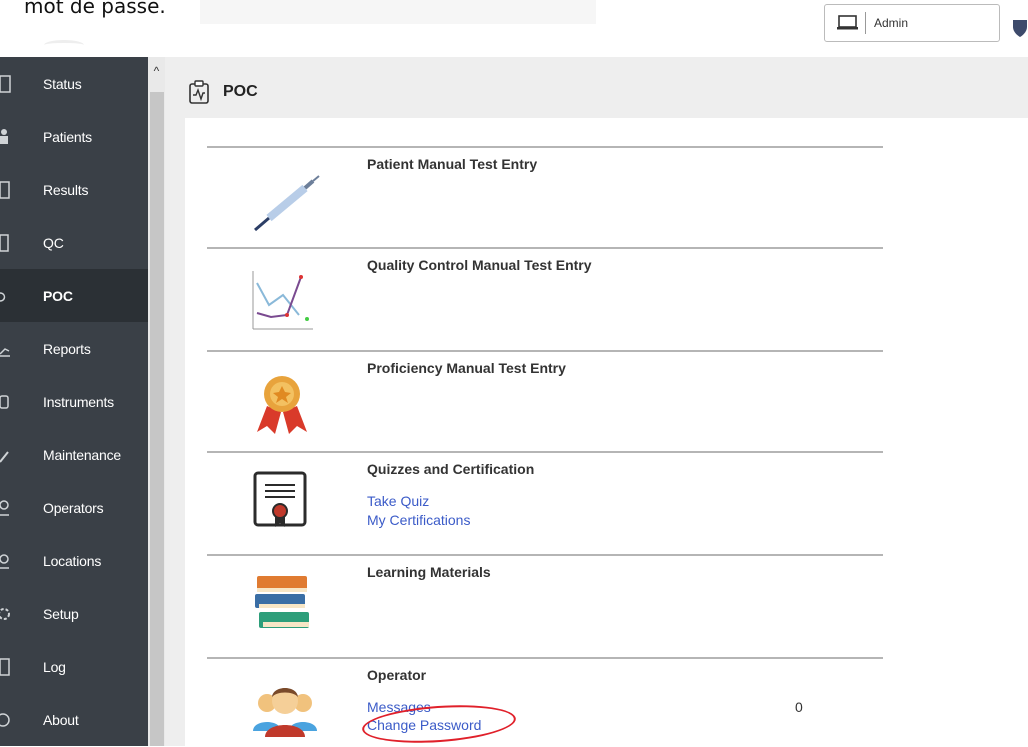  Describe the element at coordinates (282, 302) in the screenshot. I see `line-chart-icon` at that location.